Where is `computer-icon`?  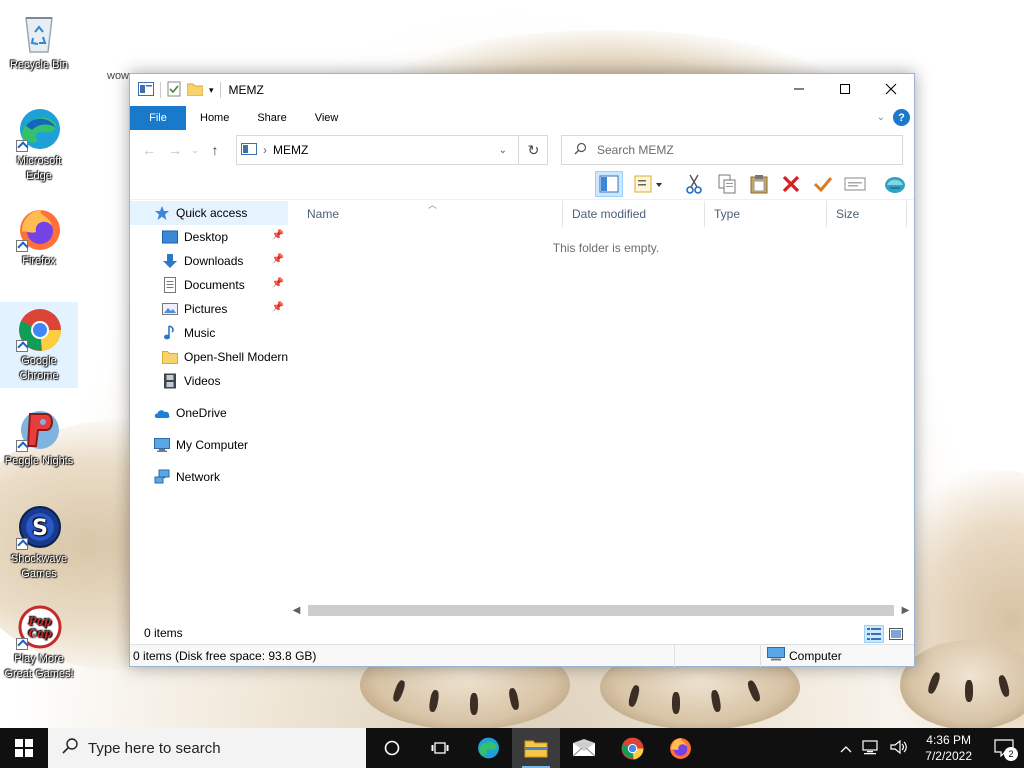 computer-icon is located at coordinates (776, 655).